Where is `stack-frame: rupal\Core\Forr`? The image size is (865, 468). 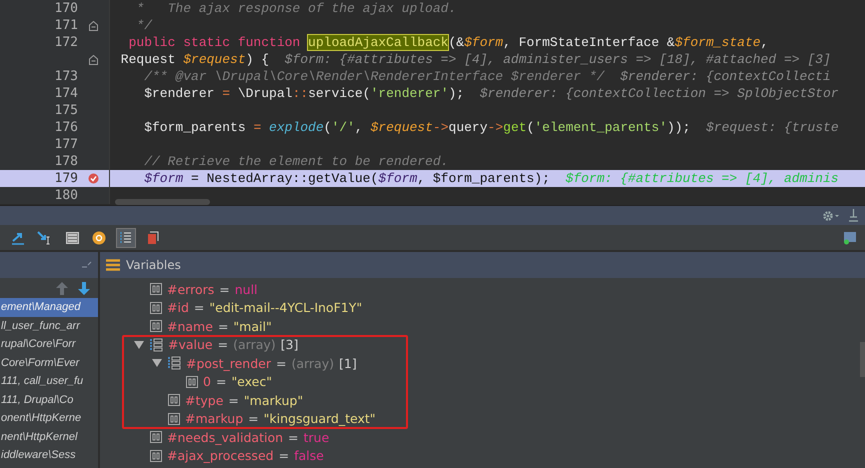
stack-frame: rupal\Core\Forr is located at coordinates (49, 344).